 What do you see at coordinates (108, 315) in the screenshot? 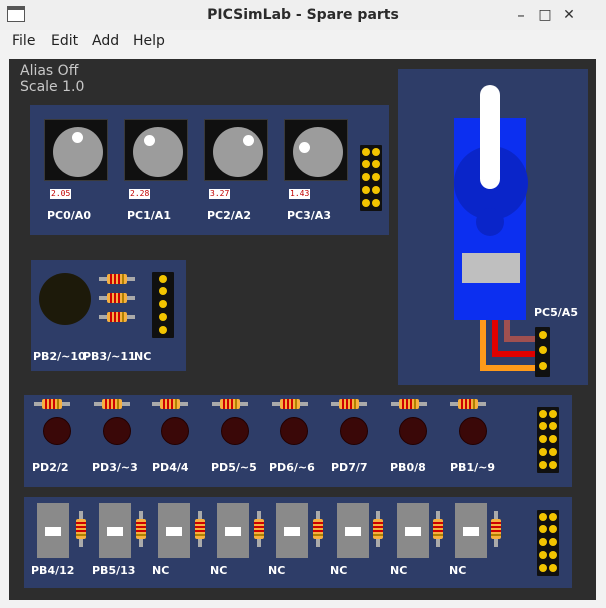
I see `buzzer-panel: PB2/~10 PB3/~11 NC` at bounding box center [108, 315].